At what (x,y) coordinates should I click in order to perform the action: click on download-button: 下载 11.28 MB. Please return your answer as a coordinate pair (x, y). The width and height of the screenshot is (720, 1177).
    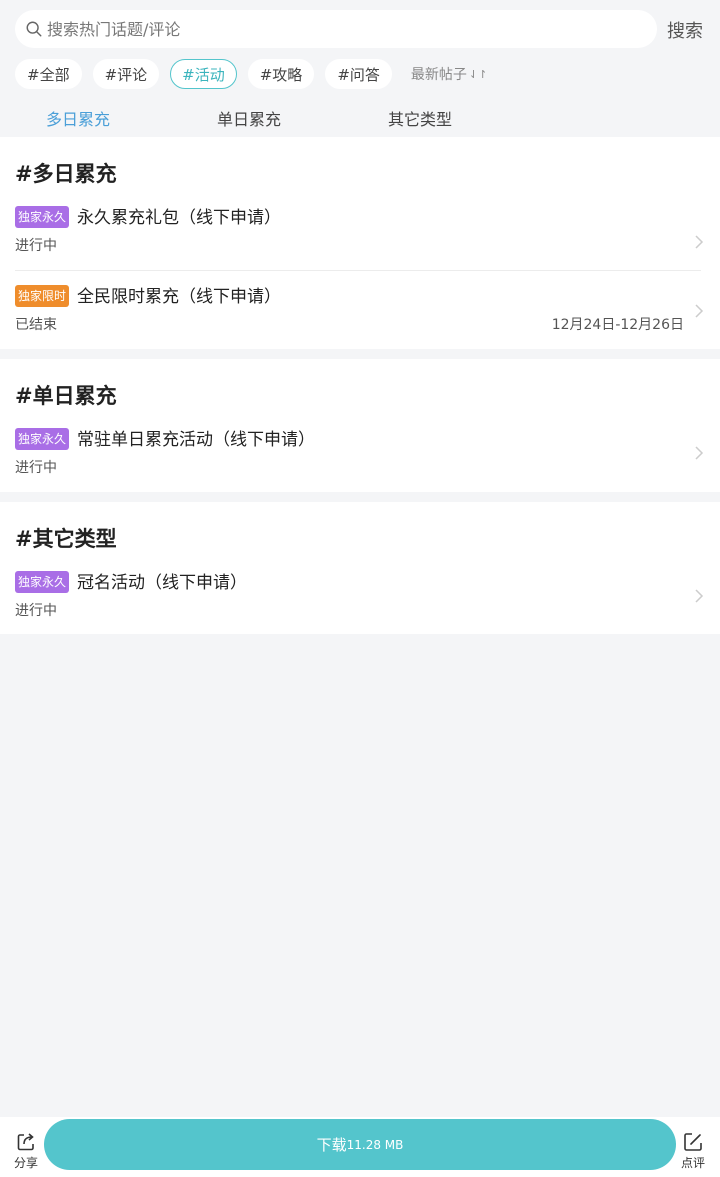
    Looking at the image, I should click on (360, 1144).